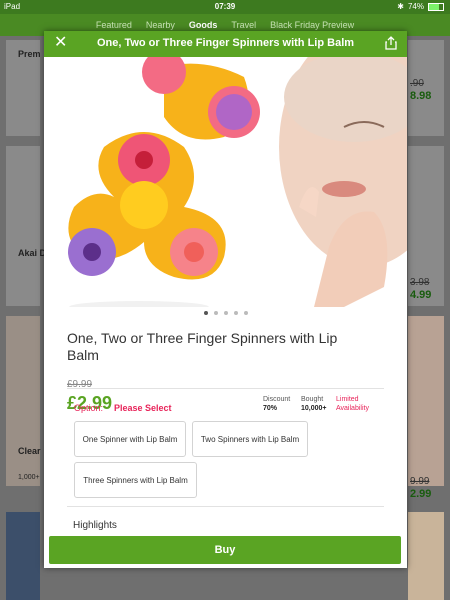 The width and height of the screenshot is (450, 600). I want to click on discount-stat: Discount 70%, so click(276, 404).